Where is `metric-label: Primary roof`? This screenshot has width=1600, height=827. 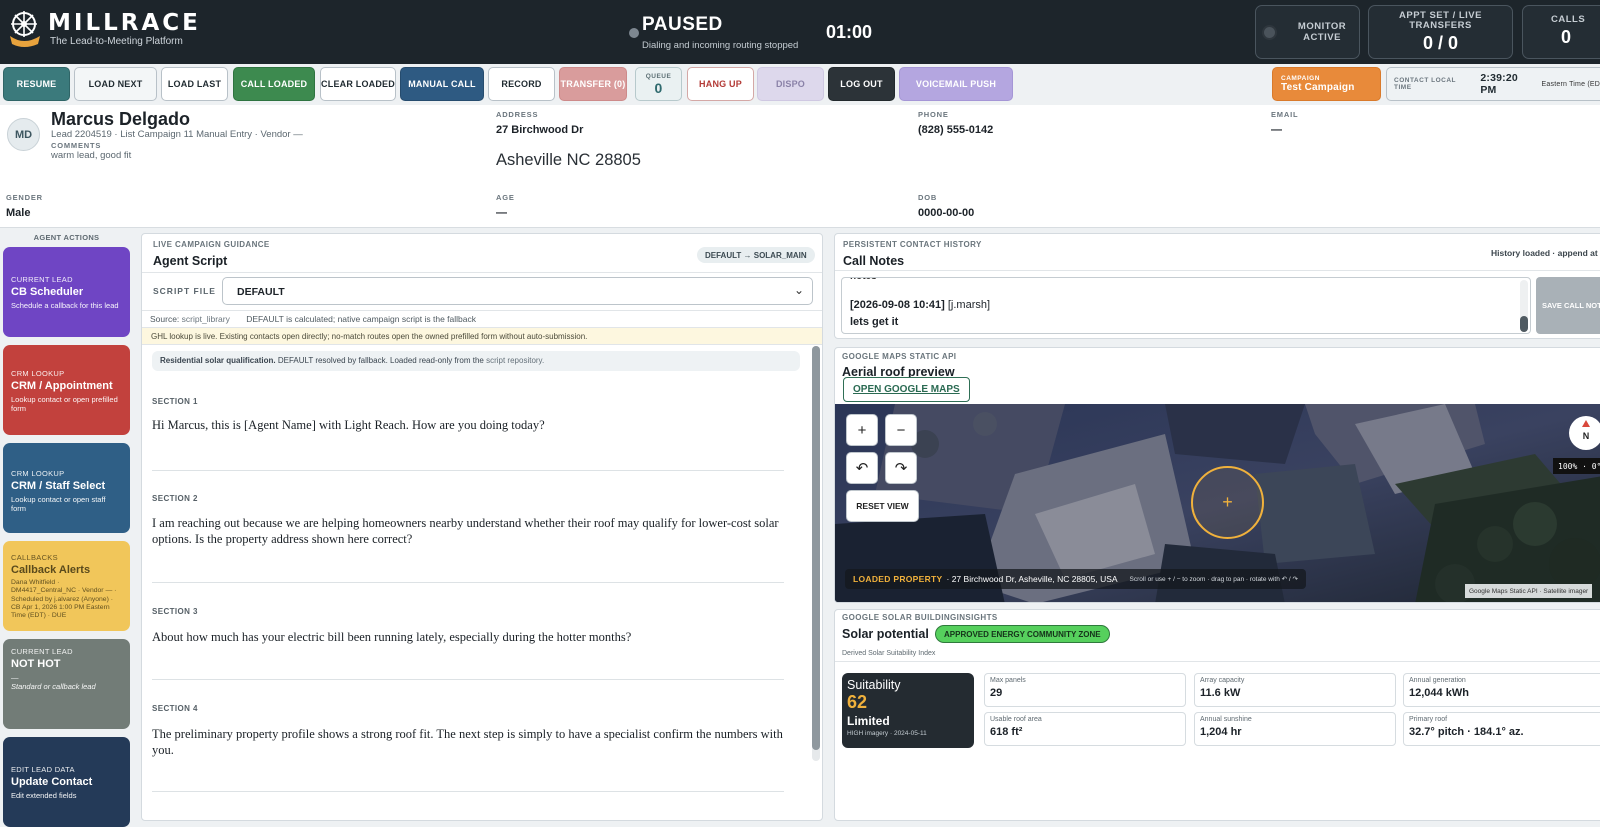 metric-label: Primary roof is located at coordinates (1428, 719).